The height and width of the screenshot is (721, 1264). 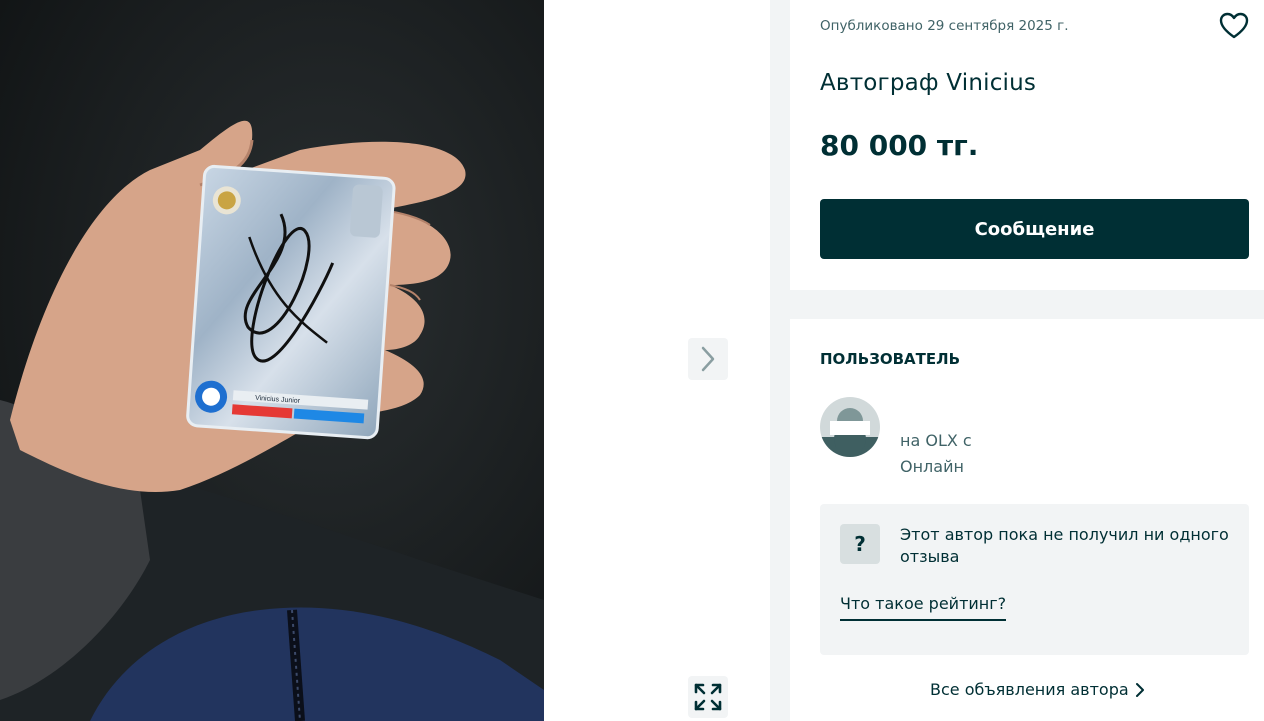 What do you see at coordinates (932, 466) in the screenshot?
I see `online-status: Онлайн` at bounding box center [932, 466].